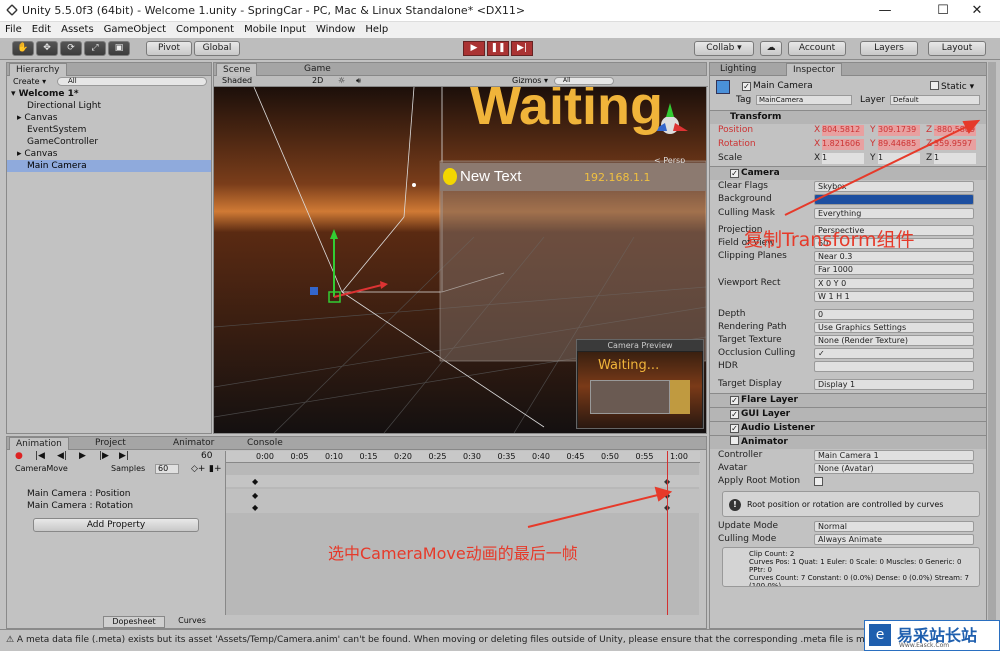 Image resolution: width=1000 pixels, height=651 pixels. Describe the element at coordinates (829, 240) in the screenshot. I see `annotation-copy-transform: 复制Transform组件` at that location.